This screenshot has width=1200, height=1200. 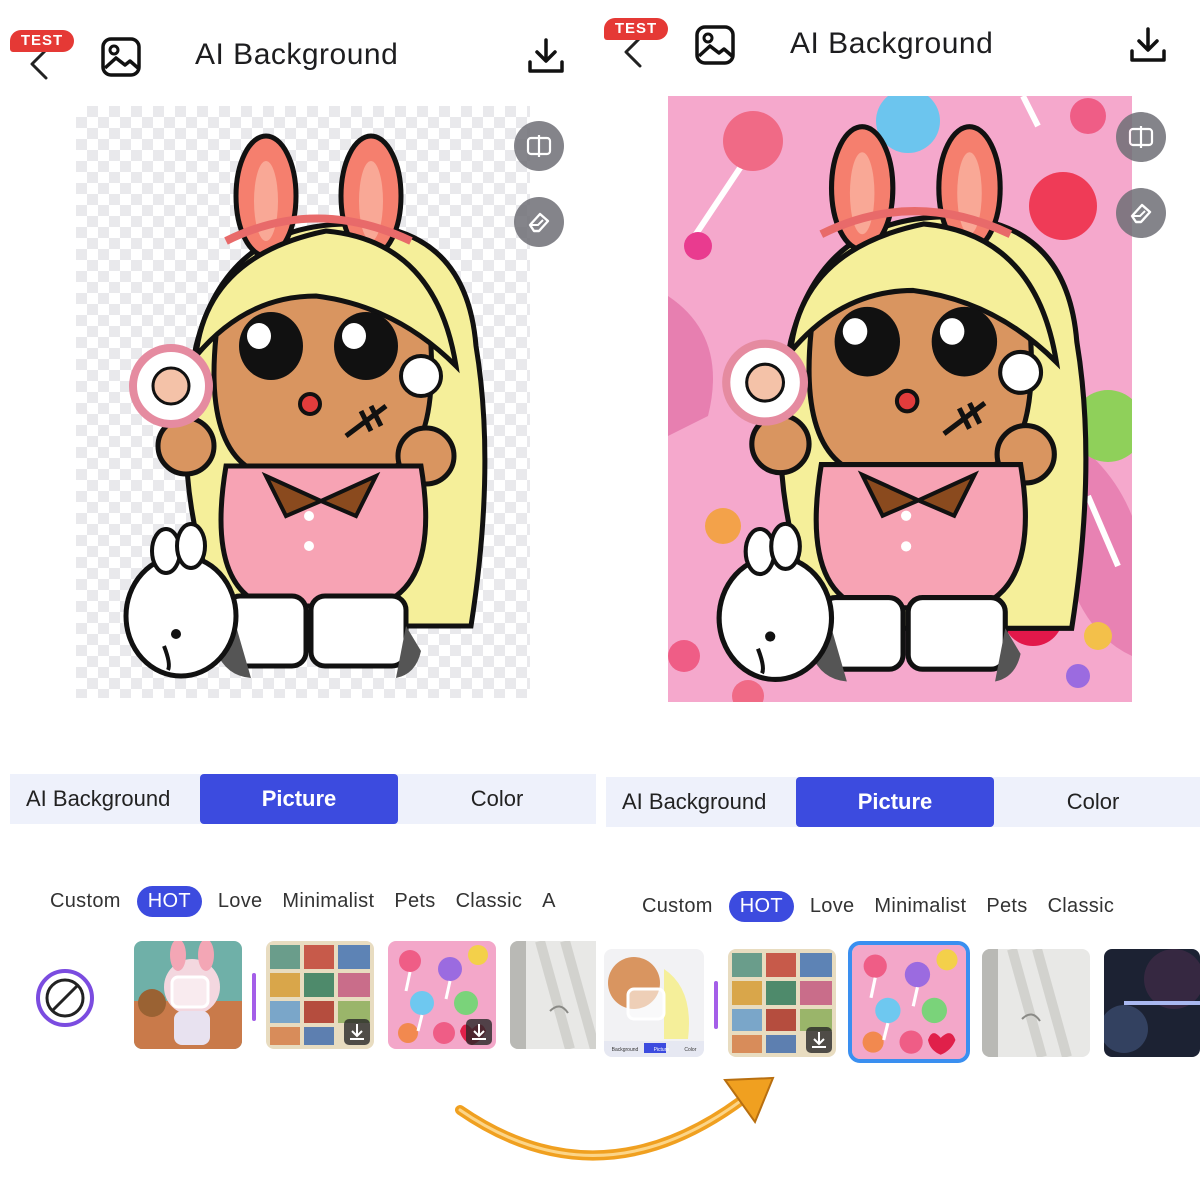 What do you see at coordinates (188, 995) in the screenshot?
I see `thumbnail-bunny-girl` at bounding box center [188, 995].